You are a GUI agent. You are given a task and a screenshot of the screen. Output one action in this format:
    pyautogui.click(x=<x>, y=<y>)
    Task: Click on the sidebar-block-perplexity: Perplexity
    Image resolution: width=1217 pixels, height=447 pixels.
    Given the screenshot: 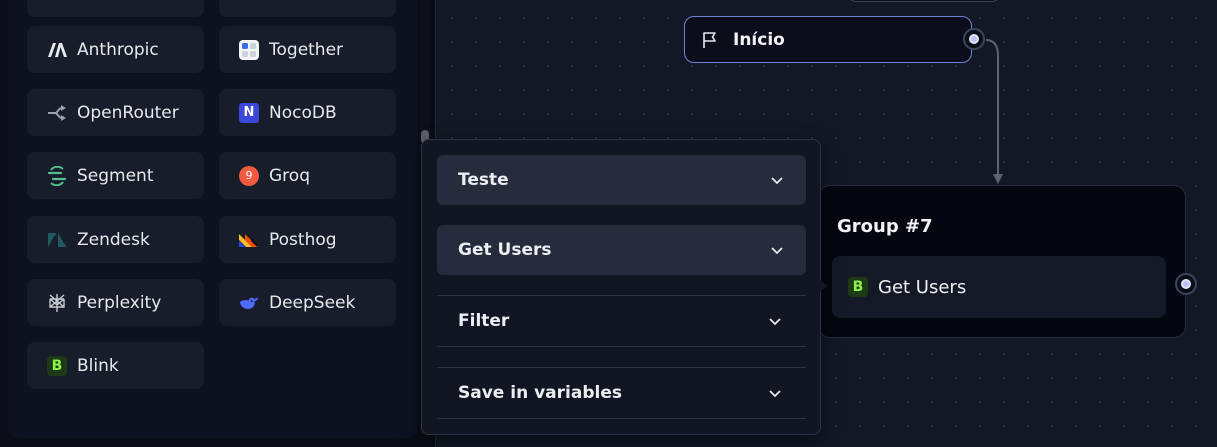 What is the action you would take?
    pyautogui.click(x=115, y=302)
    